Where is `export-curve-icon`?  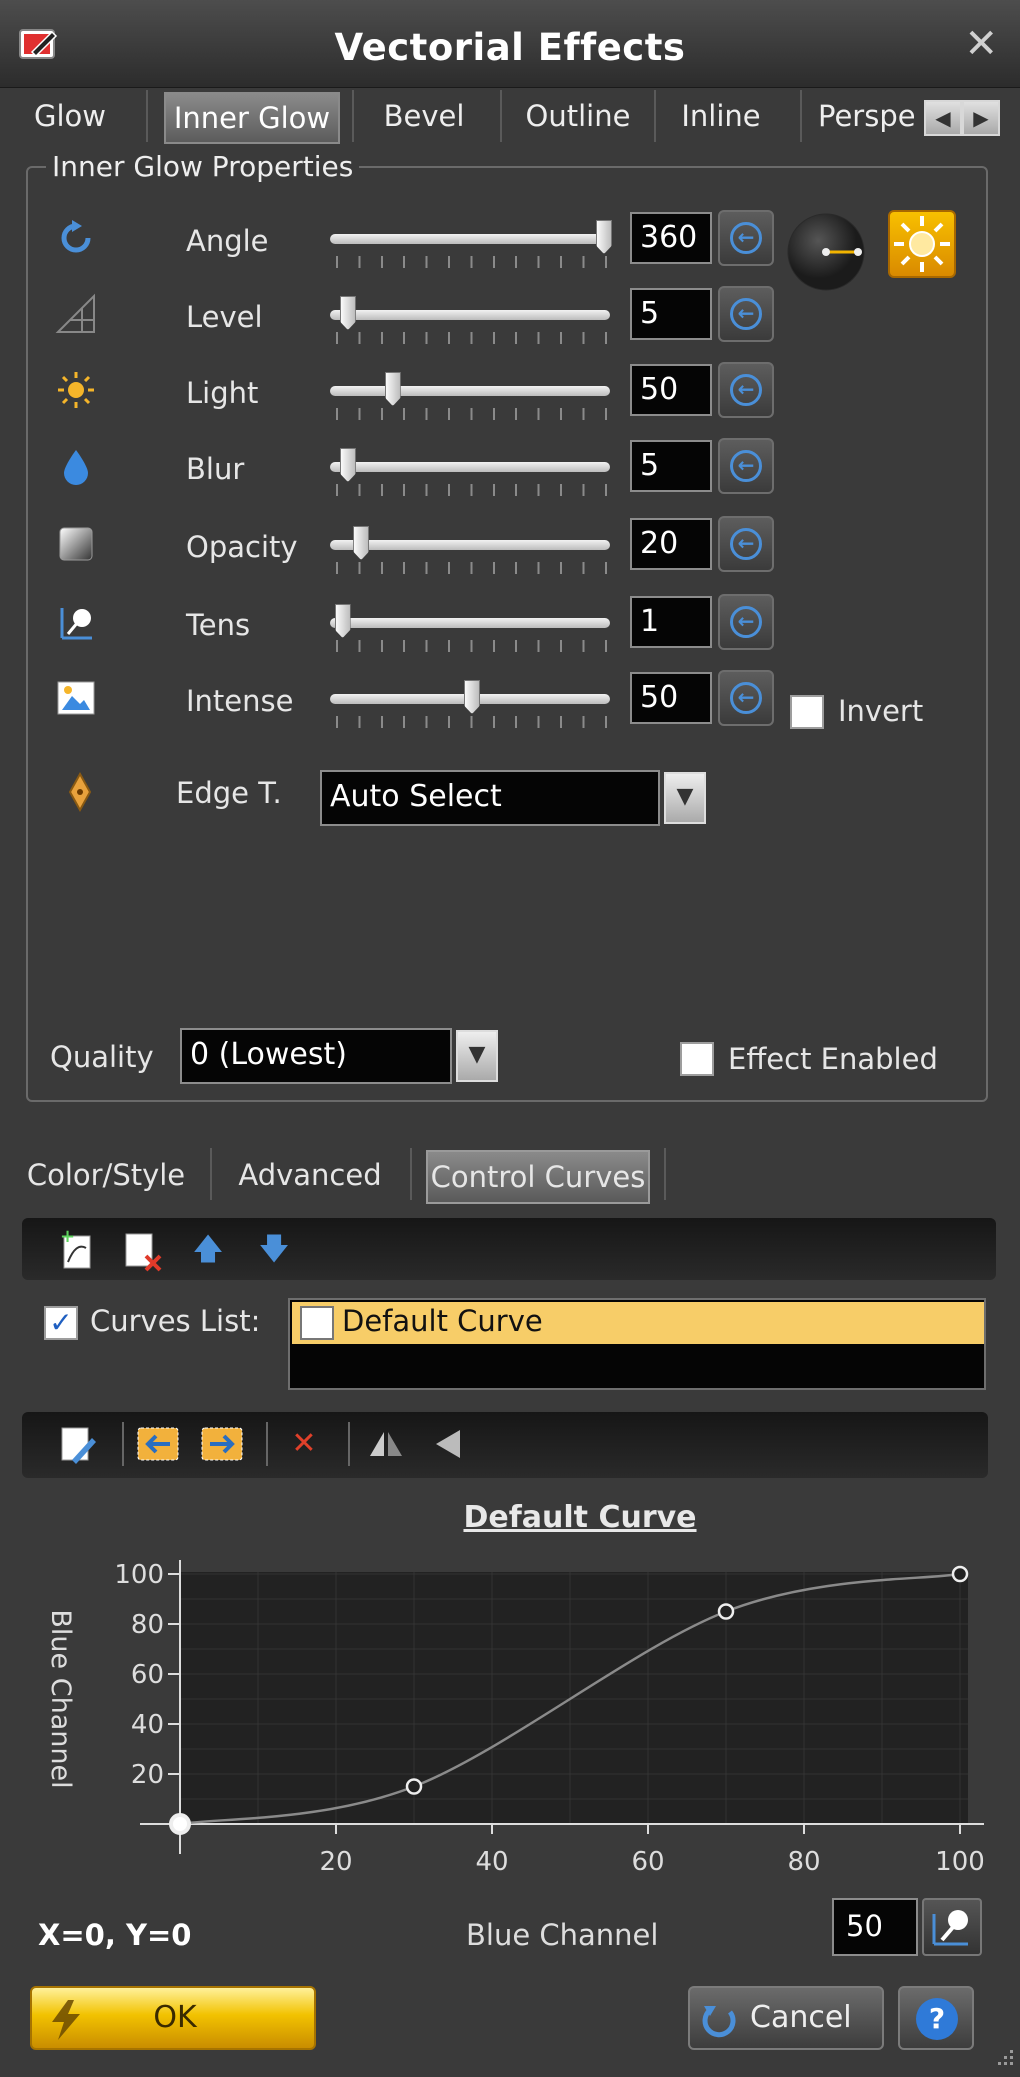 export-curve-icon is located at coordinates (222, 1446).